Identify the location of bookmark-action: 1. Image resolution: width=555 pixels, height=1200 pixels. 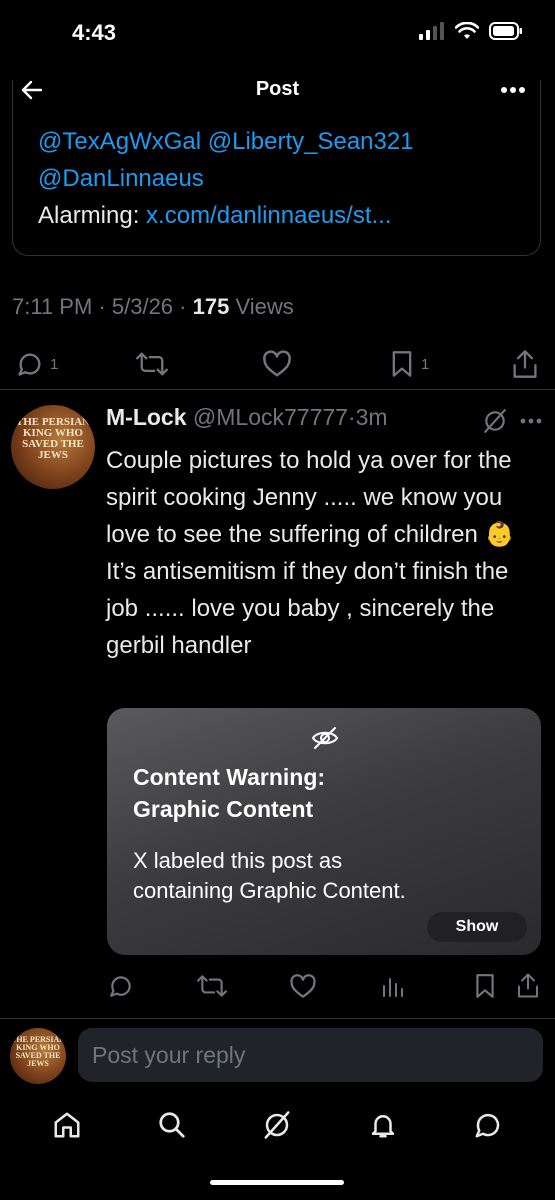
(409, 364).